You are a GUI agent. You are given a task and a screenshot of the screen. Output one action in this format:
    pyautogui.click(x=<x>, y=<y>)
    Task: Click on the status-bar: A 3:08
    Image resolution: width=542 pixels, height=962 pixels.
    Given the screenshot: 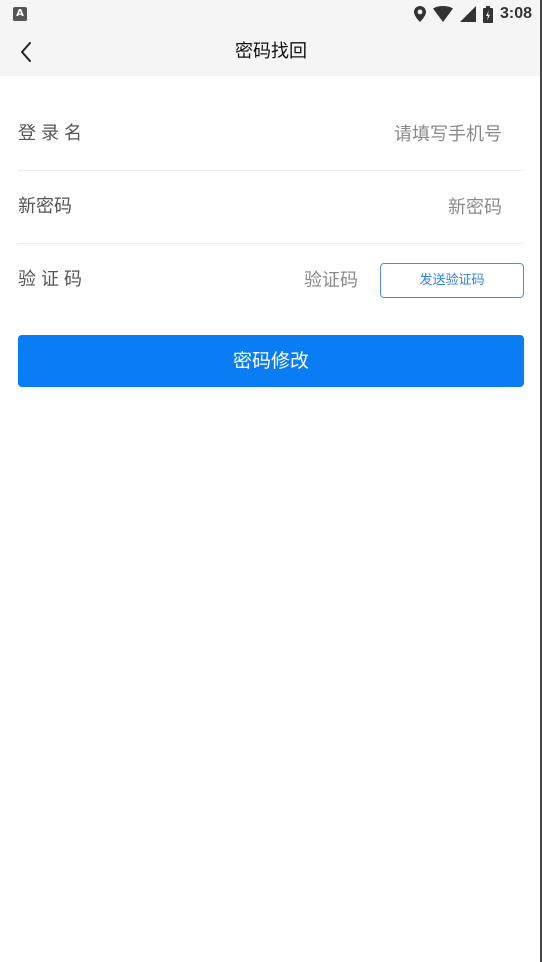 What is the action you would take?
    pyautogui.click(x=271, y=14)
    